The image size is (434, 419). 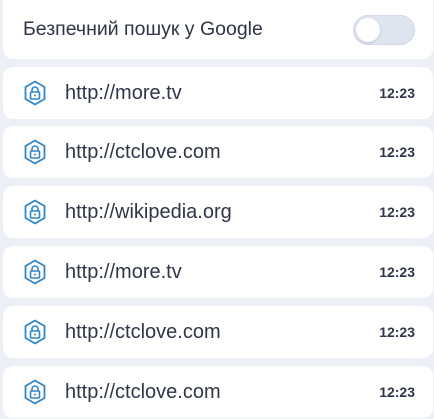 What do you see at coordinates (384, 29) in the screenshot?
I see `safe-search-toggle` at bounding box center [384, 29].